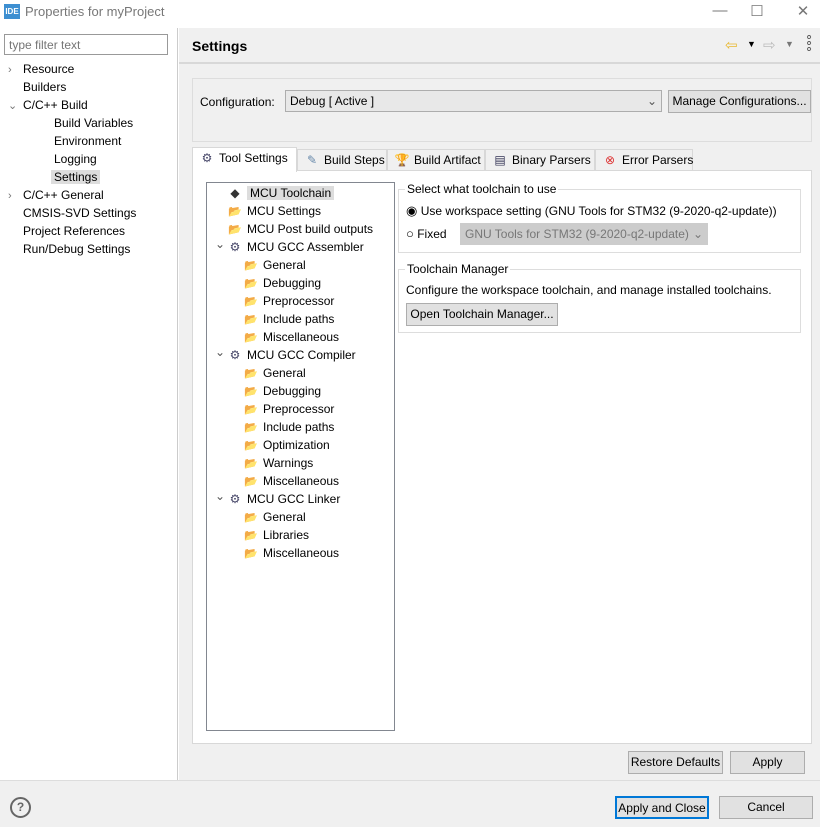 The width and height of the screenshot is (820, 827). I want to click on back-arrow-icon: ⇦, so click(731, 45).